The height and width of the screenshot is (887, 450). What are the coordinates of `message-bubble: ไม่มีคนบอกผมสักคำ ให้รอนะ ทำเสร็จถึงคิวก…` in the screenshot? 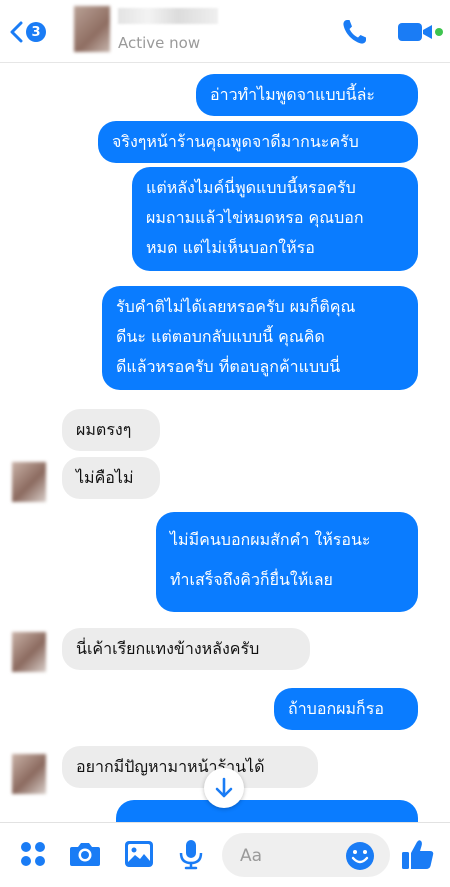 It's located at (287, 562).